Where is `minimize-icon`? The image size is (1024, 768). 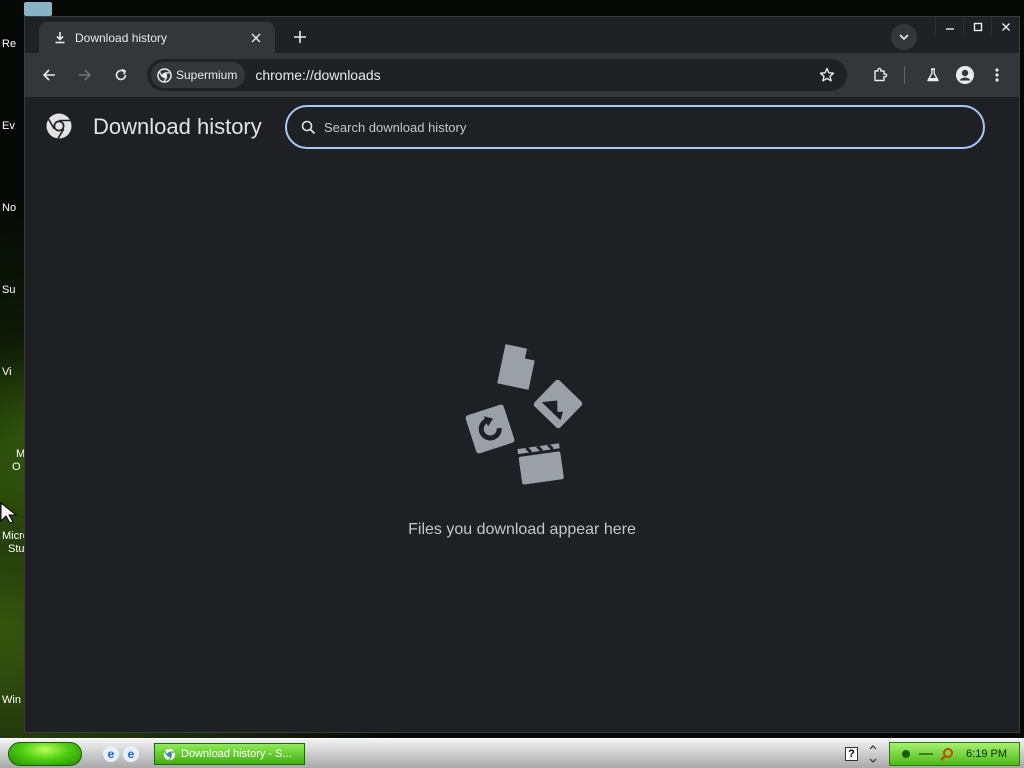 minimize-icon is located at coordinates (949, 29).